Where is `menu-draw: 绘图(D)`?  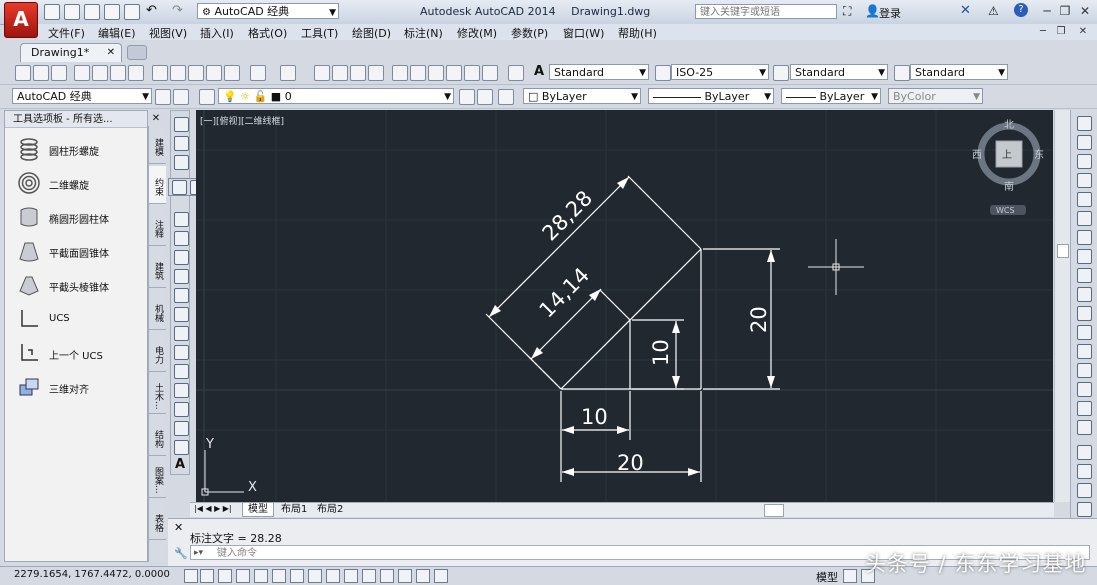
menu-draw: 绘图(D) is located at coordinates (371, 33).